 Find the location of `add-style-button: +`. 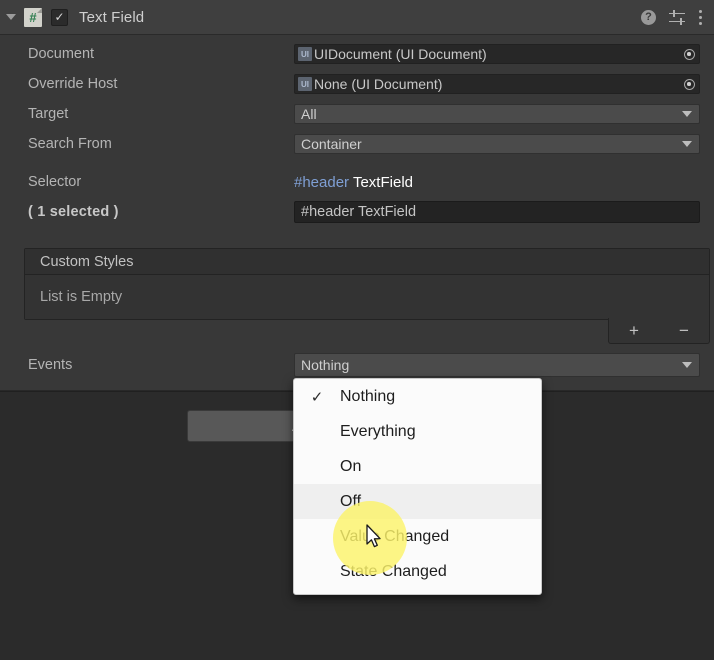

add-style-button: + is located at coordinates (634, 331).